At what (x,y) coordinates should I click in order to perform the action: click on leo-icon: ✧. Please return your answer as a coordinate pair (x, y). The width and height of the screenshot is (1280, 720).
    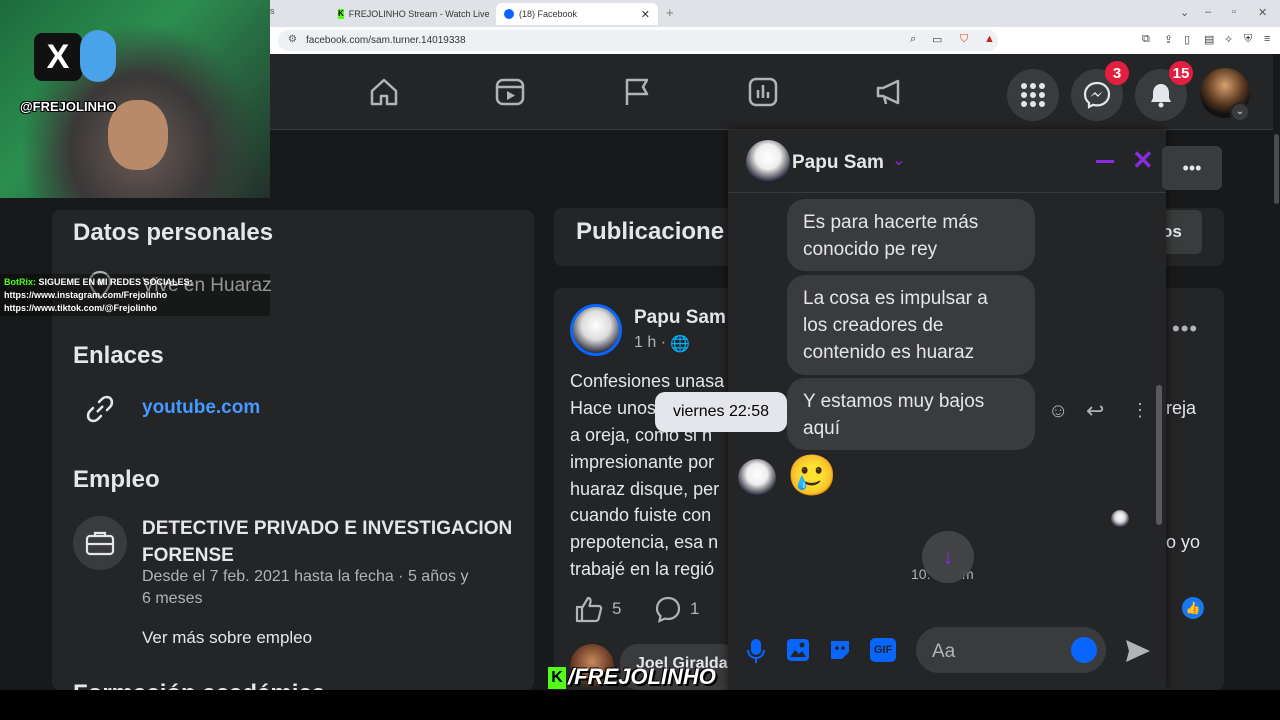
    Looking at the image, I should click on (1228, 39).